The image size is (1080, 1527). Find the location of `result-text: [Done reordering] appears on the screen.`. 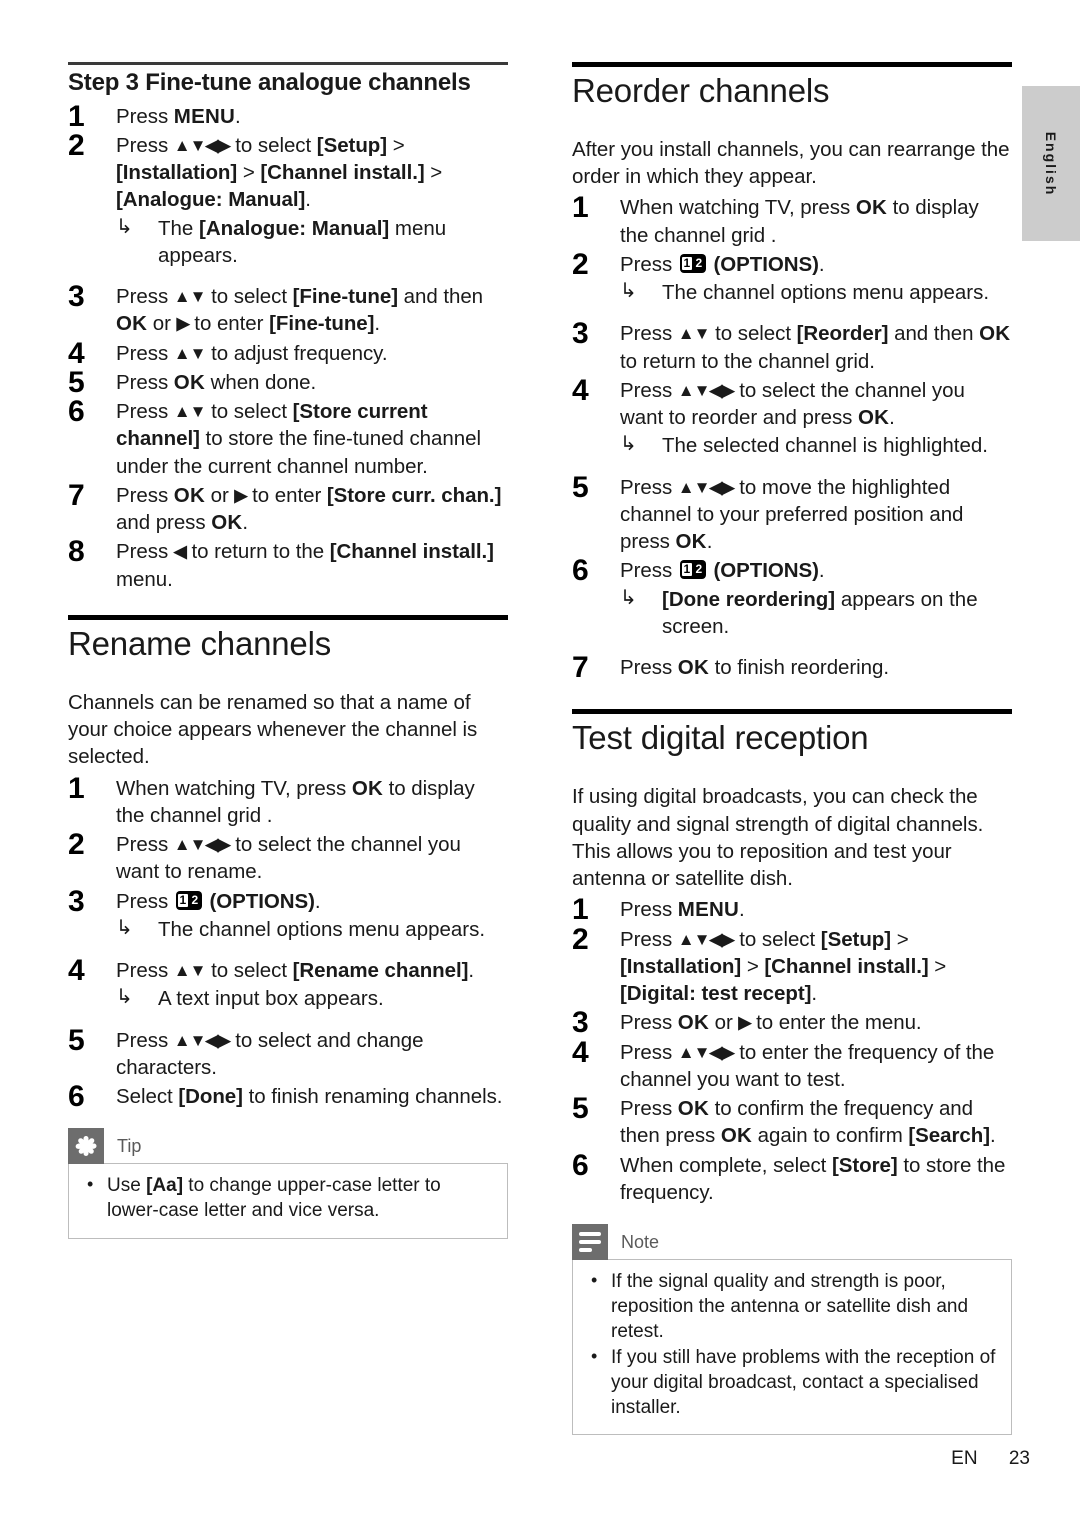

result-text: [Done reordering] appears on the screen. is located at coordinates (820, 612).